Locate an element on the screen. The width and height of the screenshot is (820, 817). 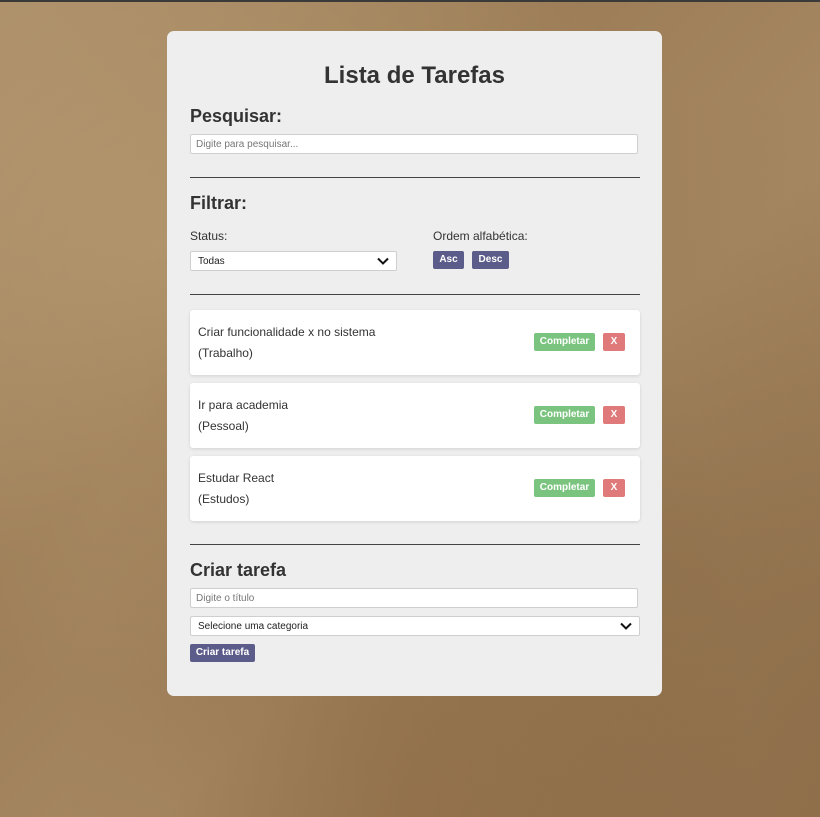
sort-desc-button: Desc is located at coordinates (490, 260).